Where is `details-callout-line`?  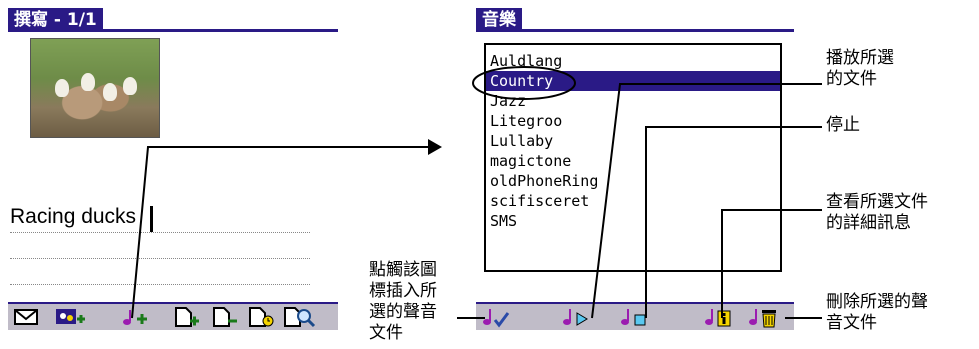
details-callout-line is located at coordinates (771, 263).